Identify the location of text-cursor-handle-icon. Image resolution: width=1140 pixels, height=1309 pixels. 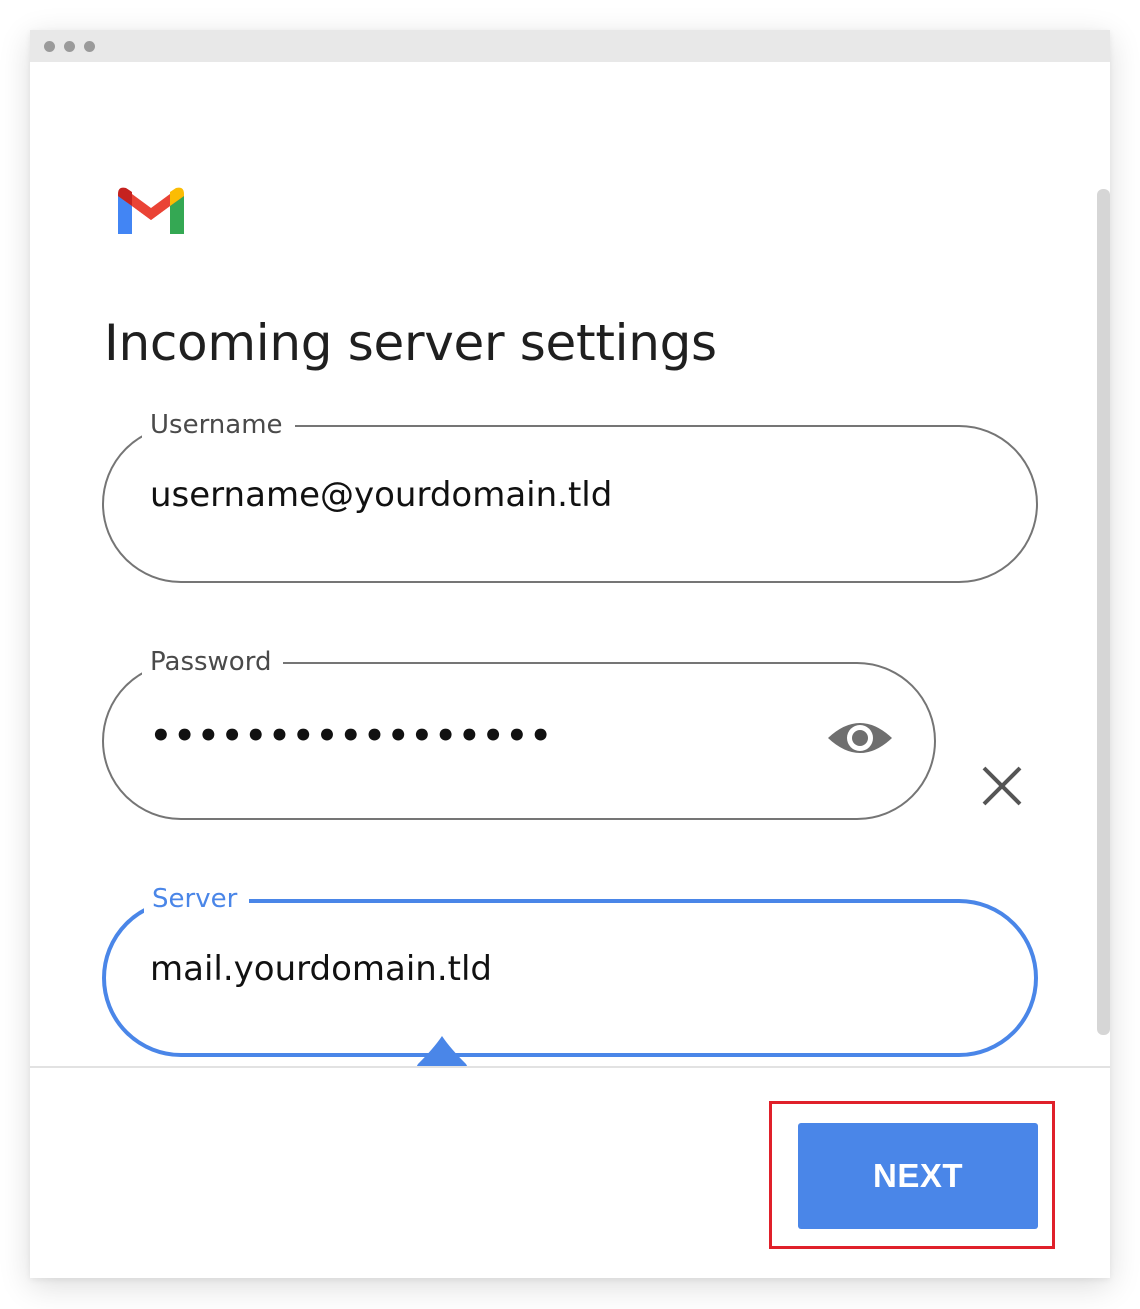
(442, 1050).